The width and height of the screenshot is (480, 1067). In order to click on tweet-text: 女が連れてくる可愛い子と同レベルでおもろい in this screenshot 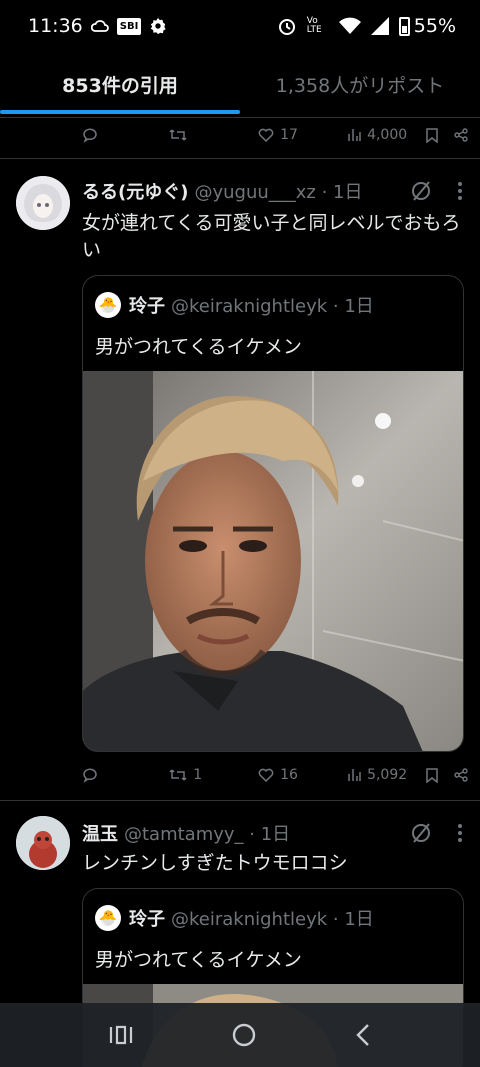, I will do `click(271, 236)`.